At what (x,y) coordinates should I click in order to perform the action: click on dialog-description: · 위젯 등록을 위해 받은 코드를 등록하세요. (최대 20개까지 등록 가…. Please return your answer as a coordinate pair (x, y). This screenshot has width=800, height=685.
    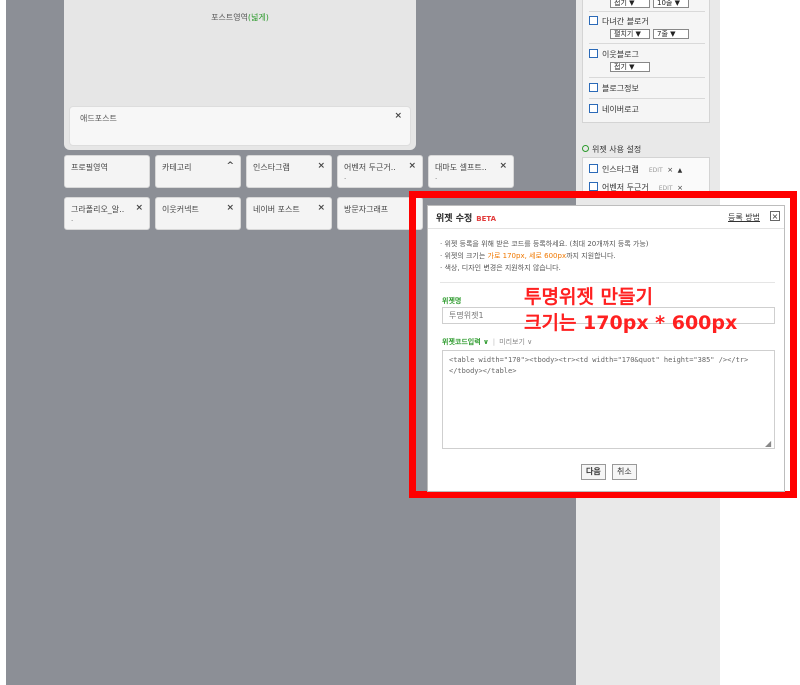
    Looking at the image, I should click on (544, 244).